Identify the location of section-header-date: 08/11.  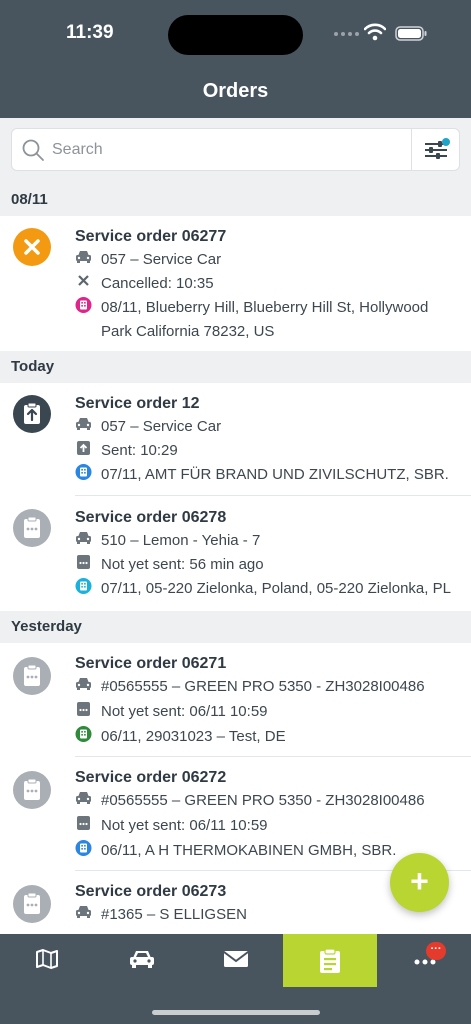
(235, 200).